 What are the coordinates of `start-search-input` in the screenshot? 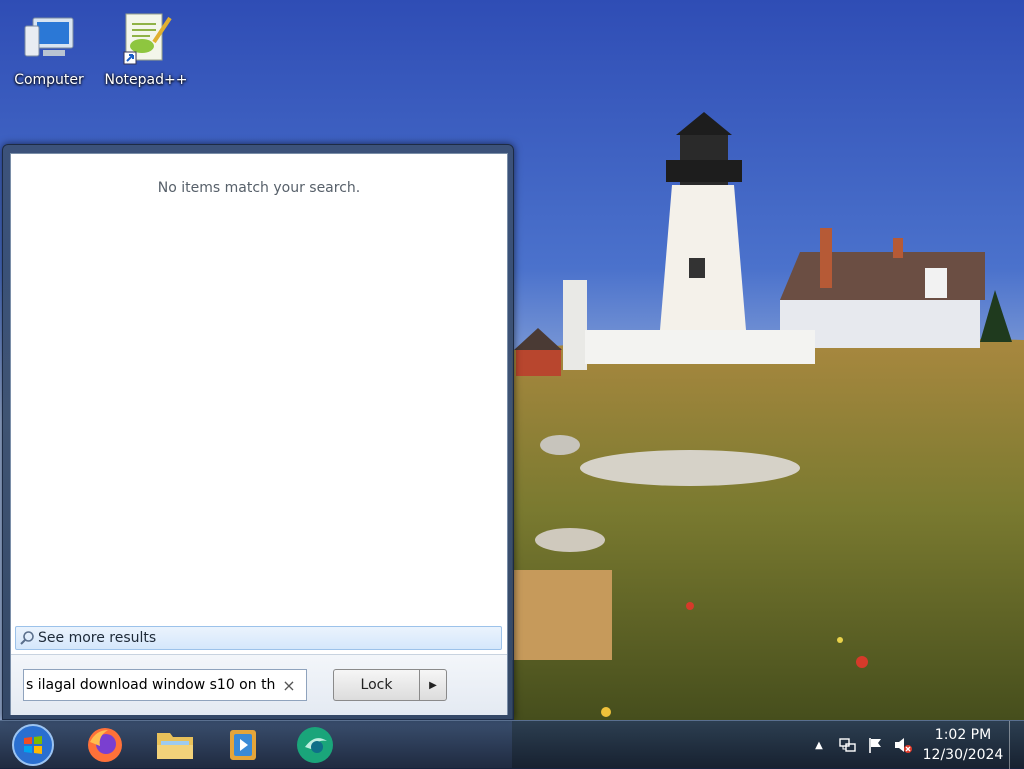 It's located at (150, 685).